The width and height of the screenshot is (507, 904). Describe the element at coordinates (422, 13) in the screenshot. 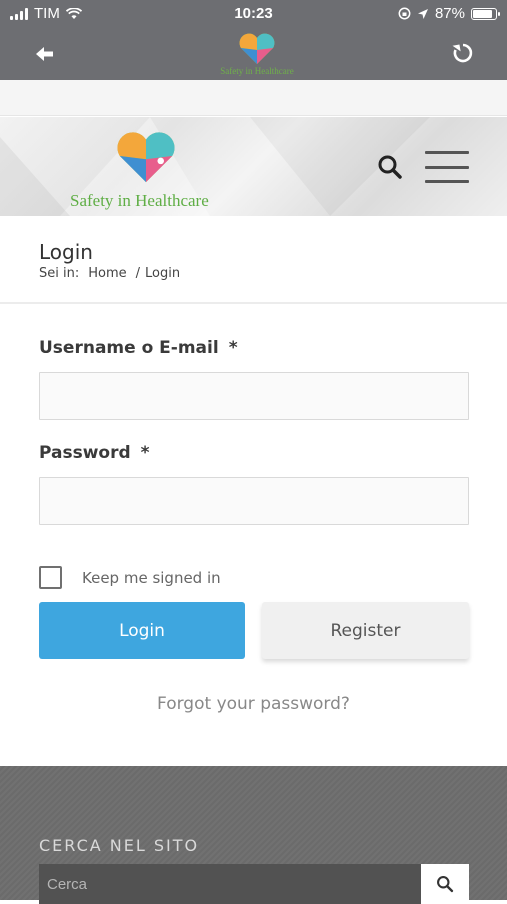

I see `location-icon` at that location.